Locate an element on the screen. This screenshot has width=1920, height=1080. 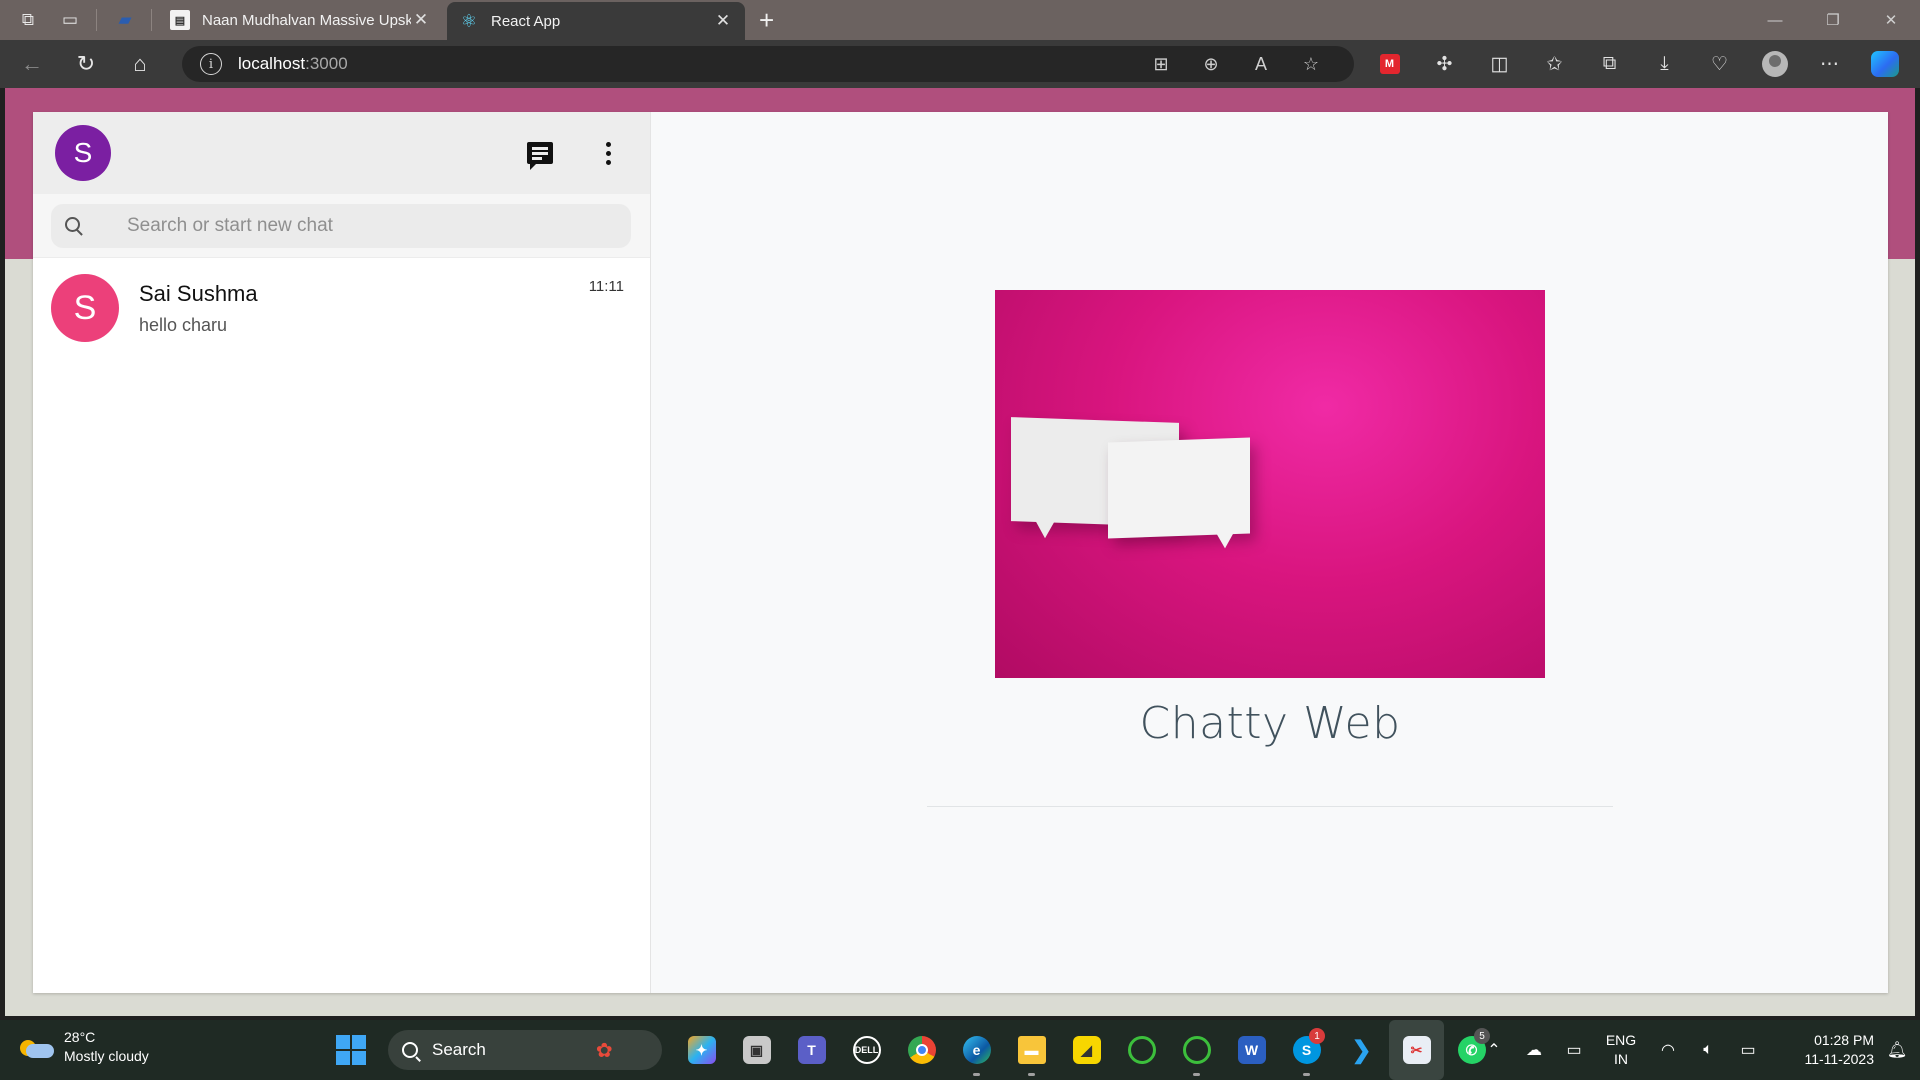
back-icon: ← is located at coordinates (32, 64).